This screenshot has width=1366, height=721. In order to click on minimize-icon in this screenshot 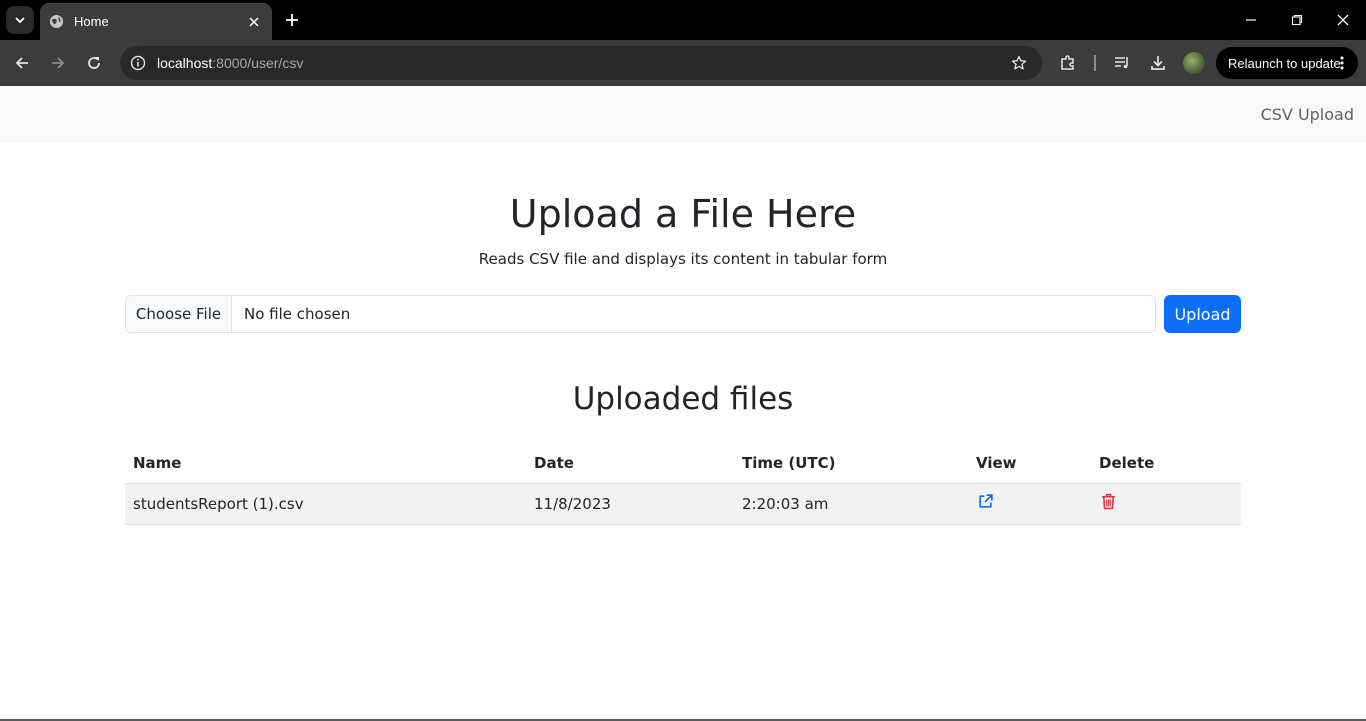, I will do `click(1251, 20)`.